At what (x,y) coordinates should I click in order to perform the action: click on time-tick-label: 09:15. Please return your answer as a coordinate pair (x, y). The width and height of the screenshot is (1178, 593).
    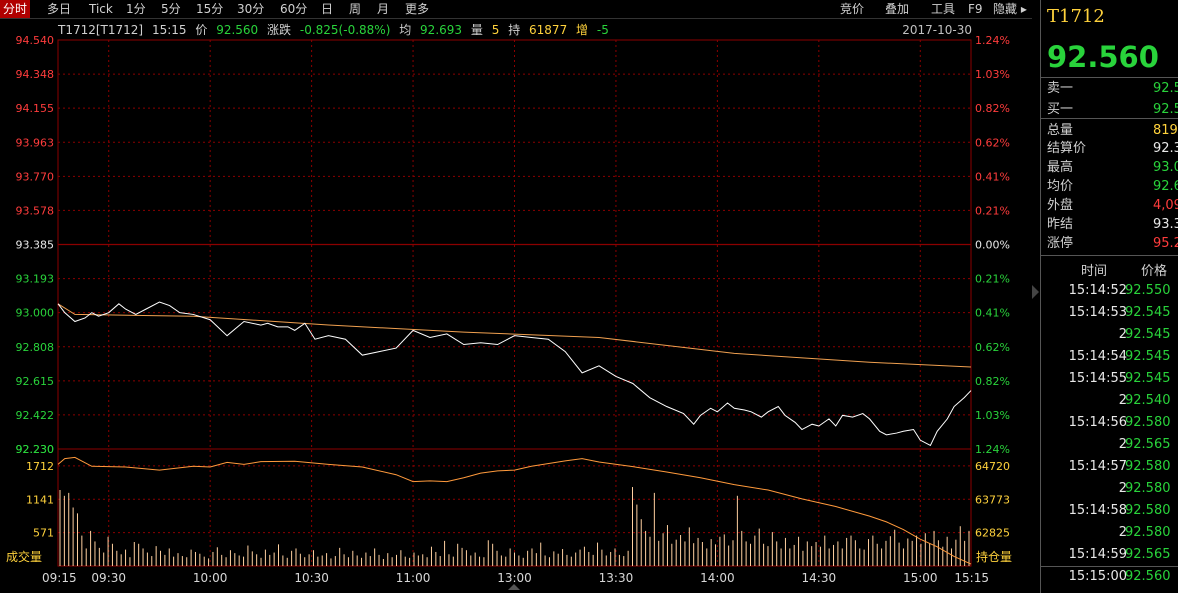
    Looking at the image, I should click on (59, 578).